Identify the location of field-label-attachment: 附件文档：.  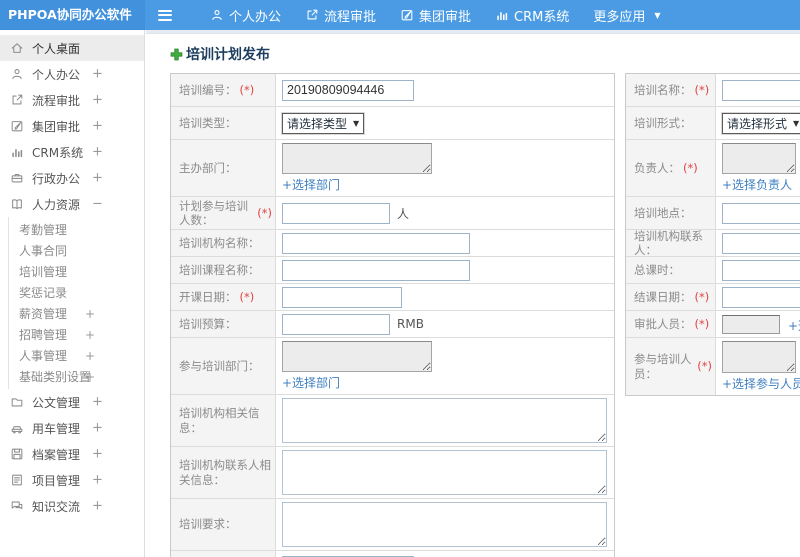
(223, 554).